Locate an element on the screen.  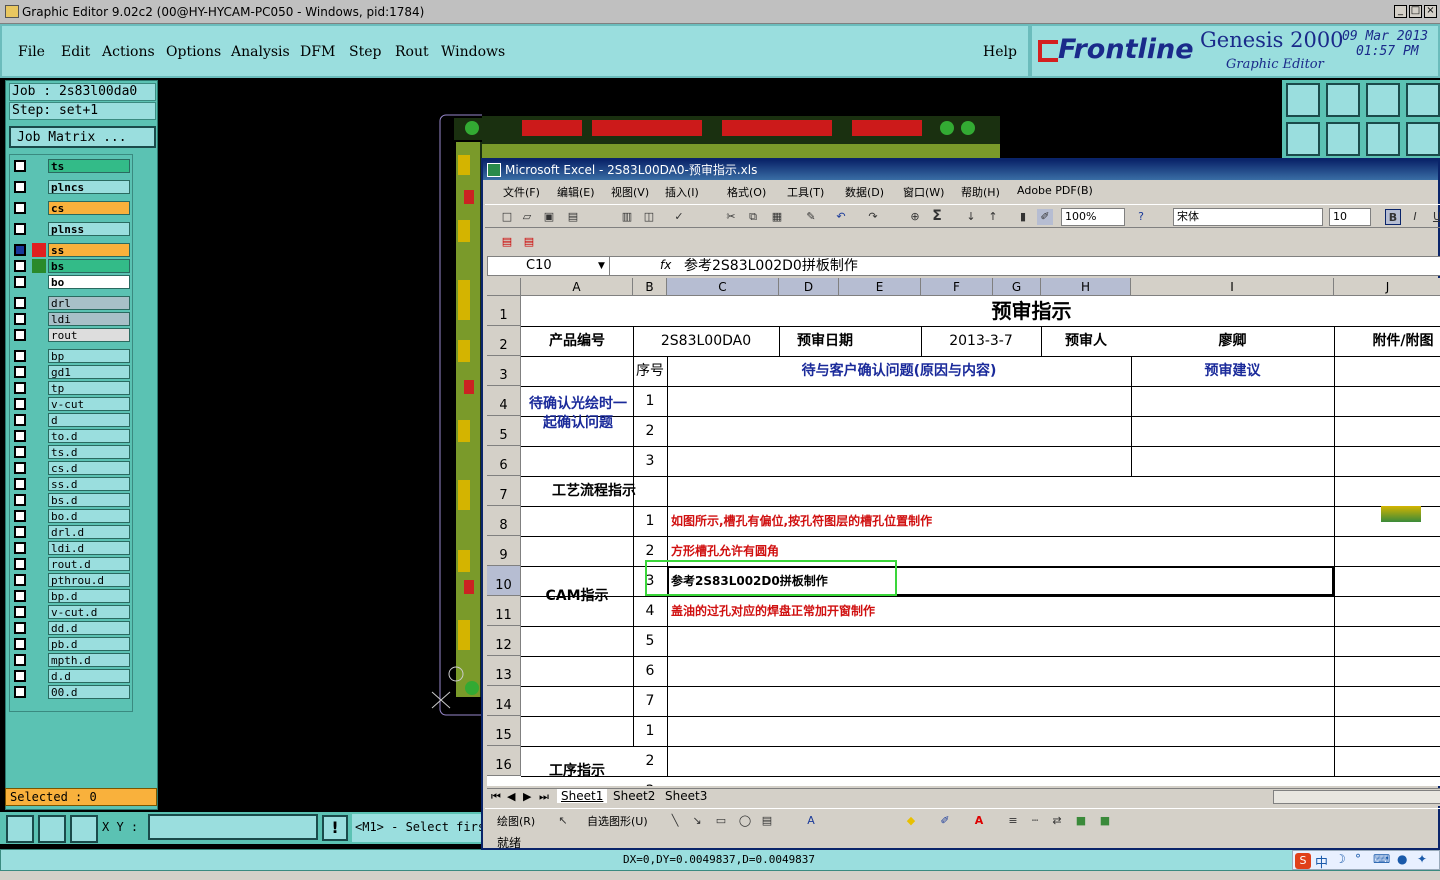
column-header: A is located at coordinates (577, 287).